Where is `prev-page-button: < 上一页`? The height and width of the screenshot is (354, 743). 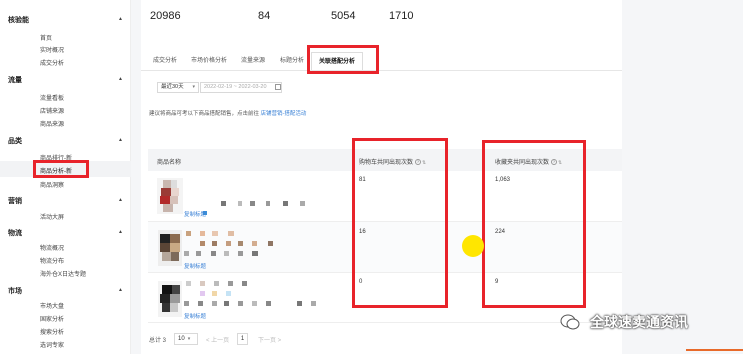
prev-page-button: < 上一页 is located at coordinates (217, 339).